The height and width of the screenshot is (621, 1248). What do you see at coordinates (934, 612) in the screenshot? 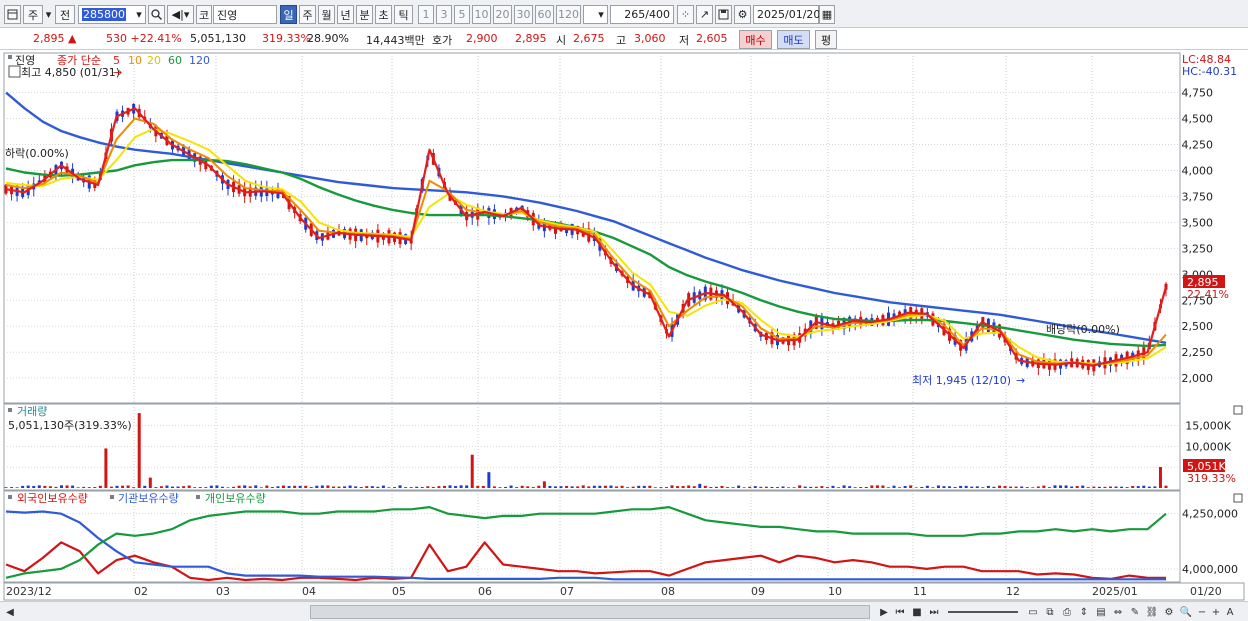
I see `next-icon: ⏭` at bounding box center [934, 612].